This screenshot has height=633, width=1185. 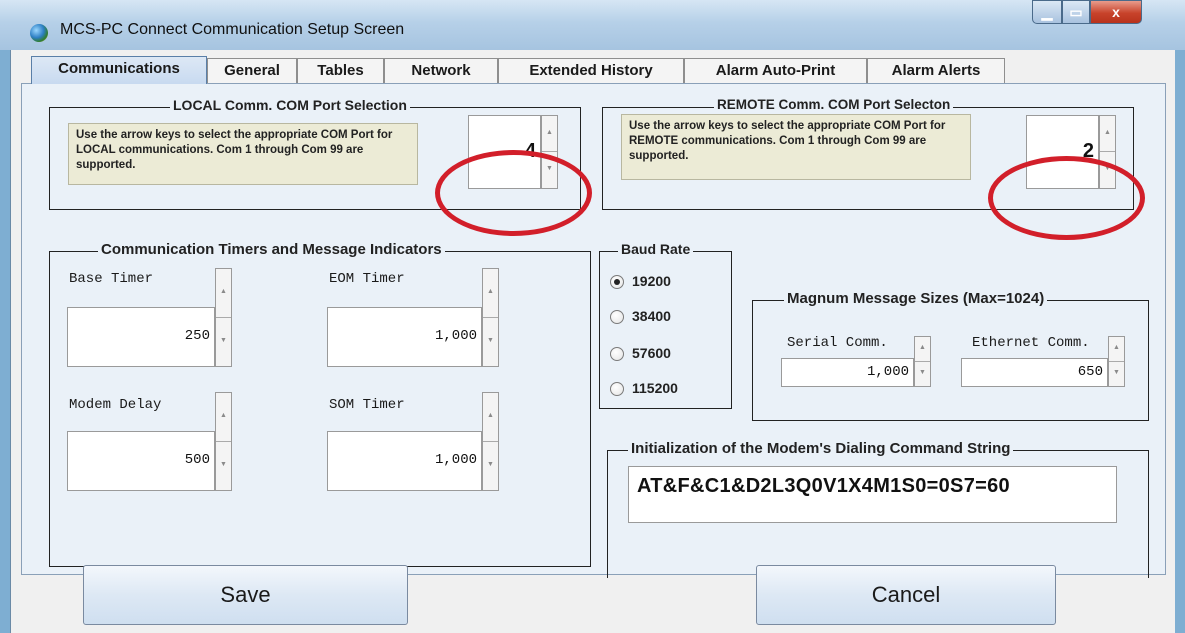 I want to click on base-timer-down-button: ▼, so click(x=223, y=342).